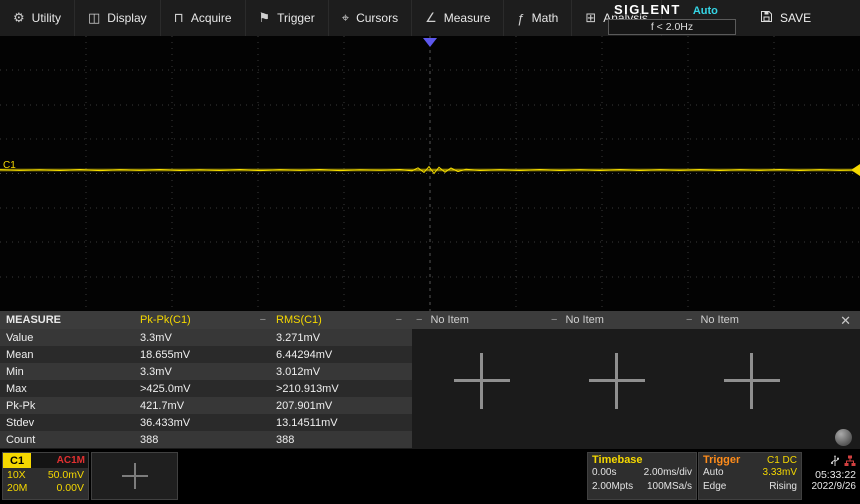 The width and height of the screenshot is (860, 504). I want to click on channel1-offset: 0.00V, so click(70, 488).